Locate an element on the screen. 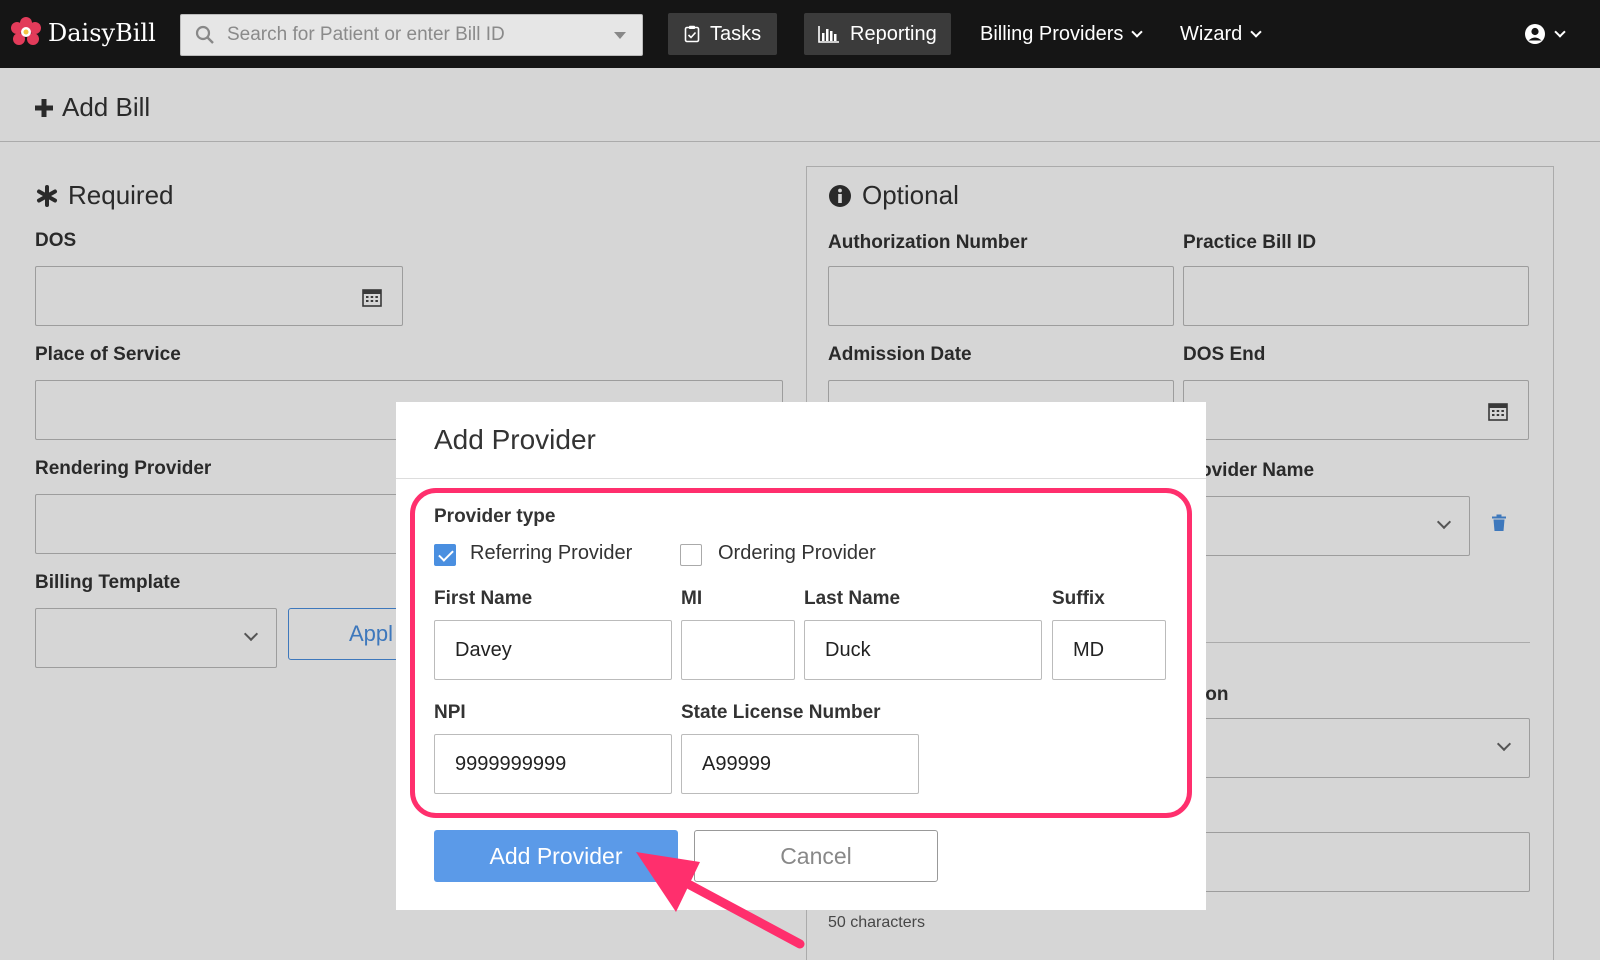  daisy-logo-icon is located at coordinates (26, 31).